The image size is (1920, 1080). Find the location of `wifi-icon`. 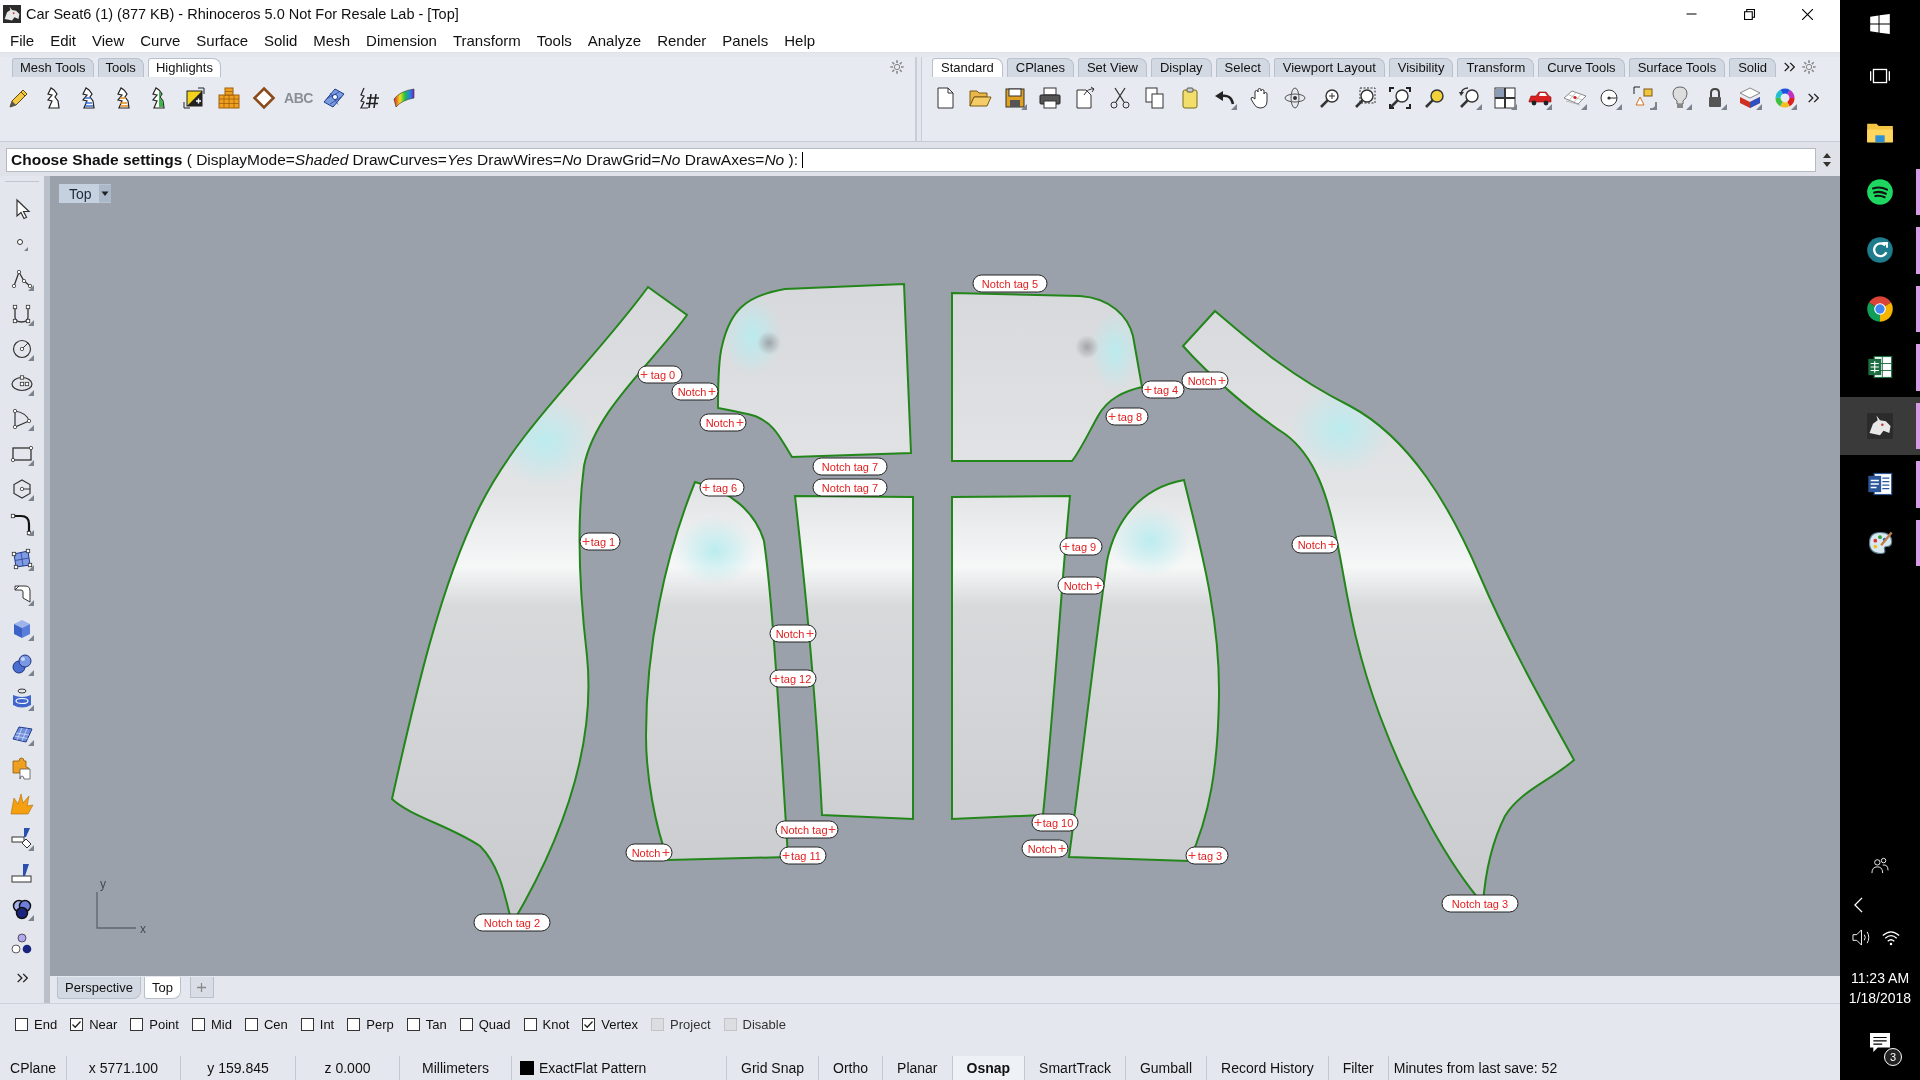

wifi-icon is located at coordinates (1891, 937).